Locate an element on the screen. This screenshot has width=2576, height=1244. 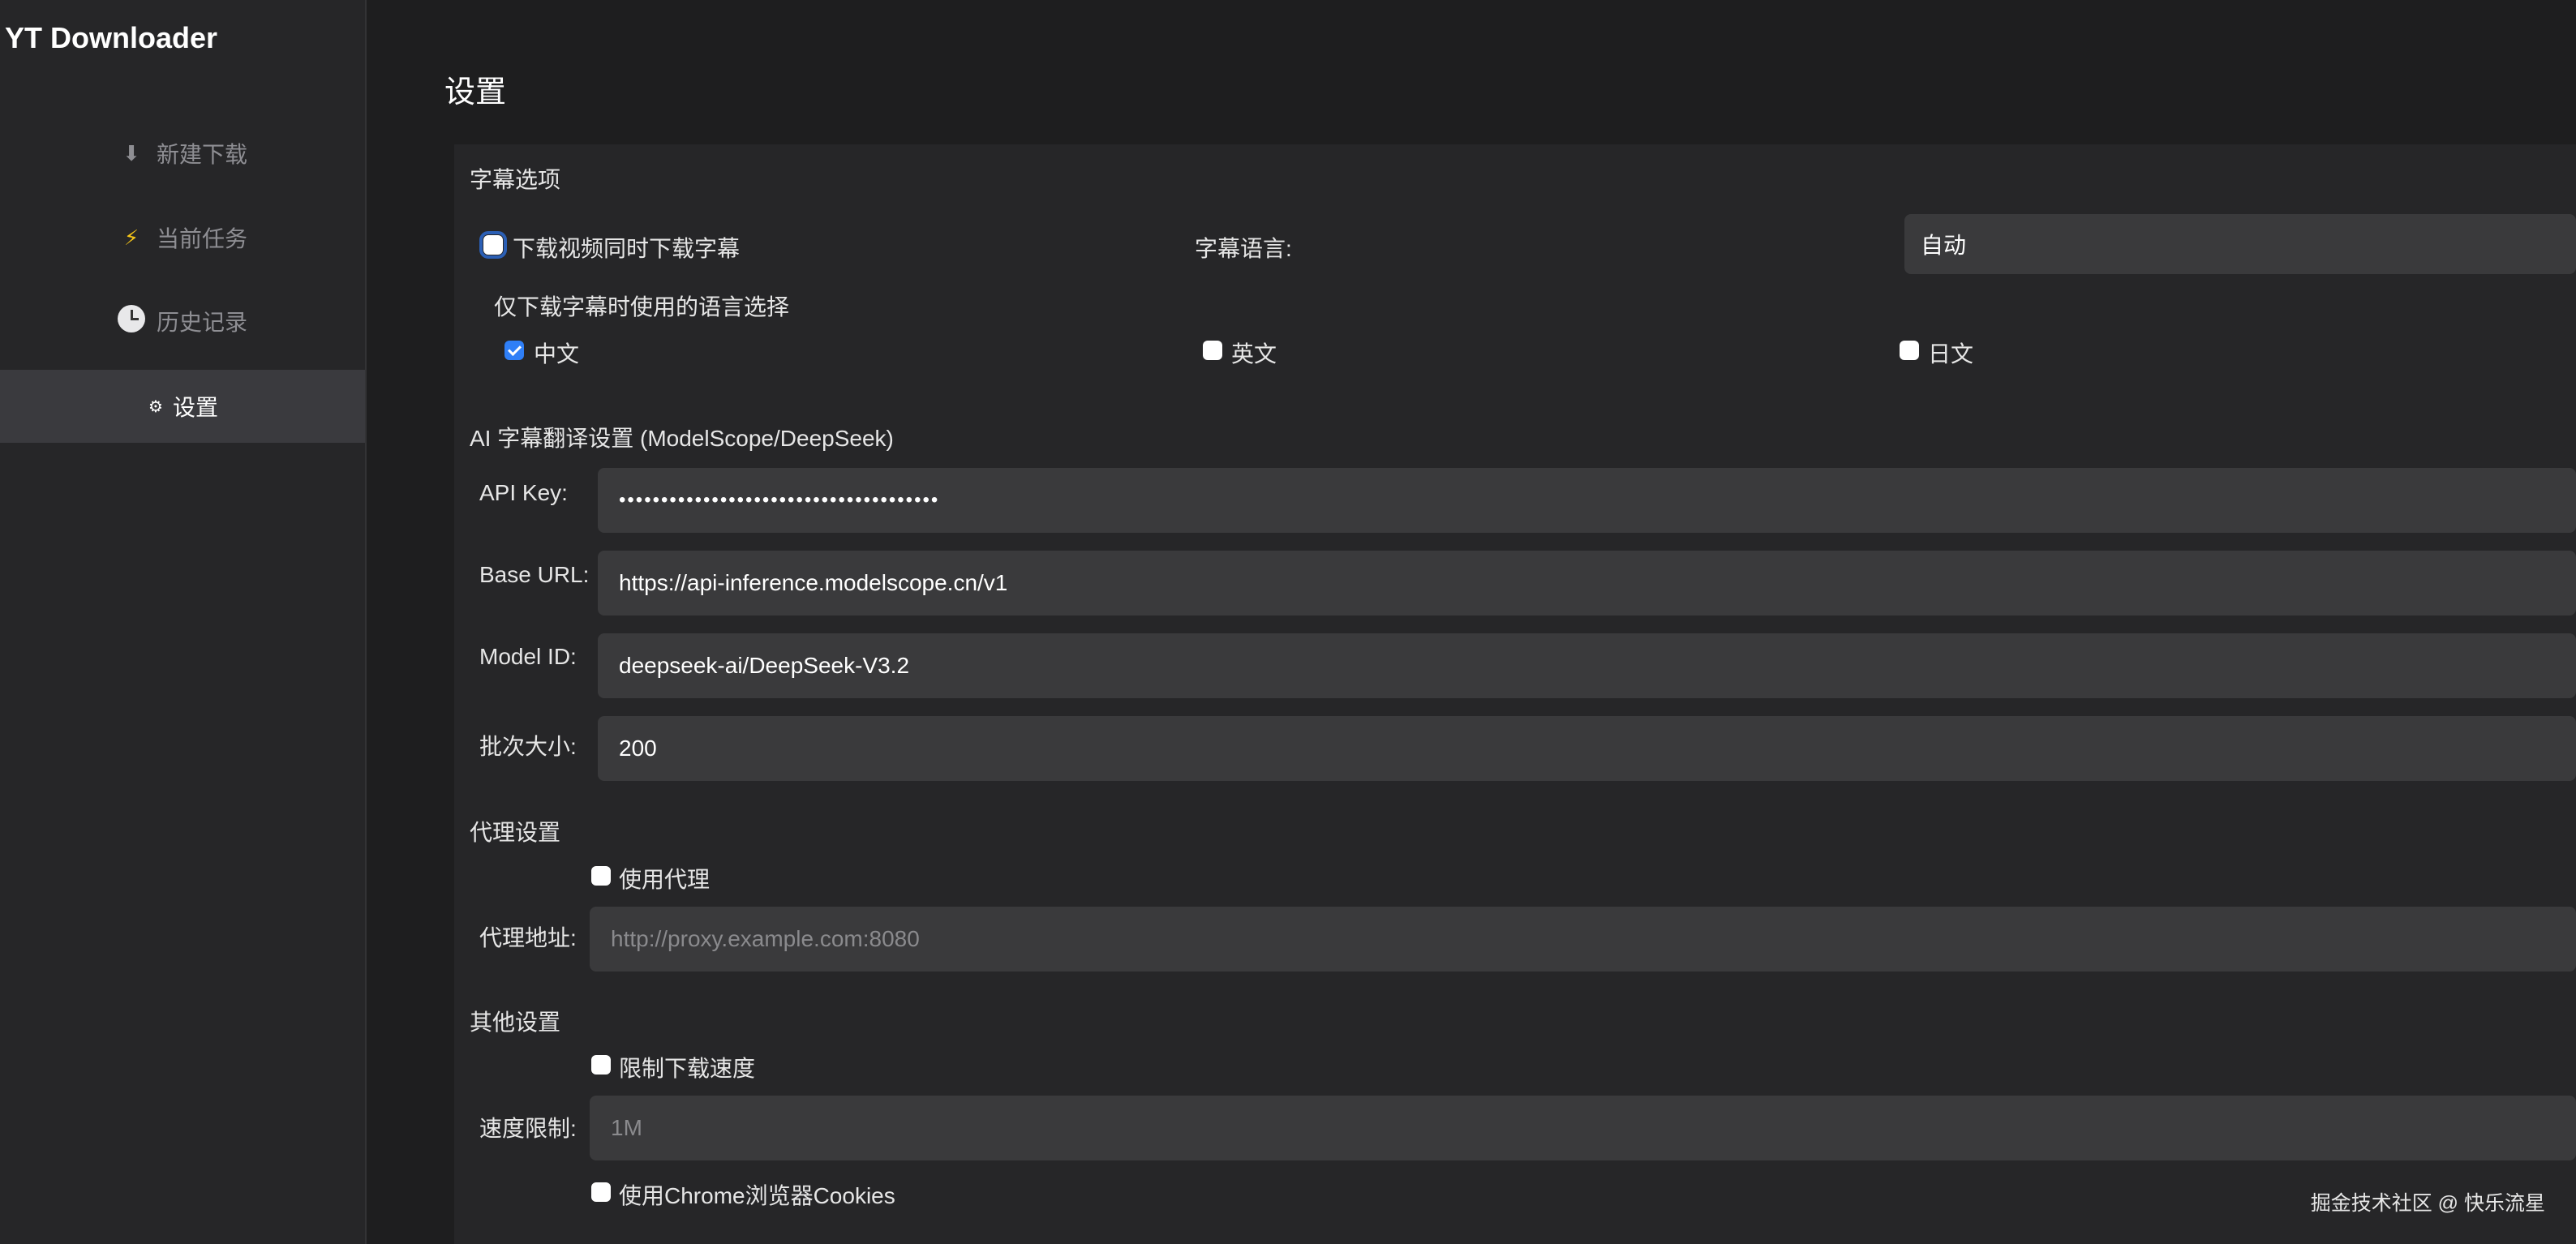
clock-icon is located at coordinates (131, 321).